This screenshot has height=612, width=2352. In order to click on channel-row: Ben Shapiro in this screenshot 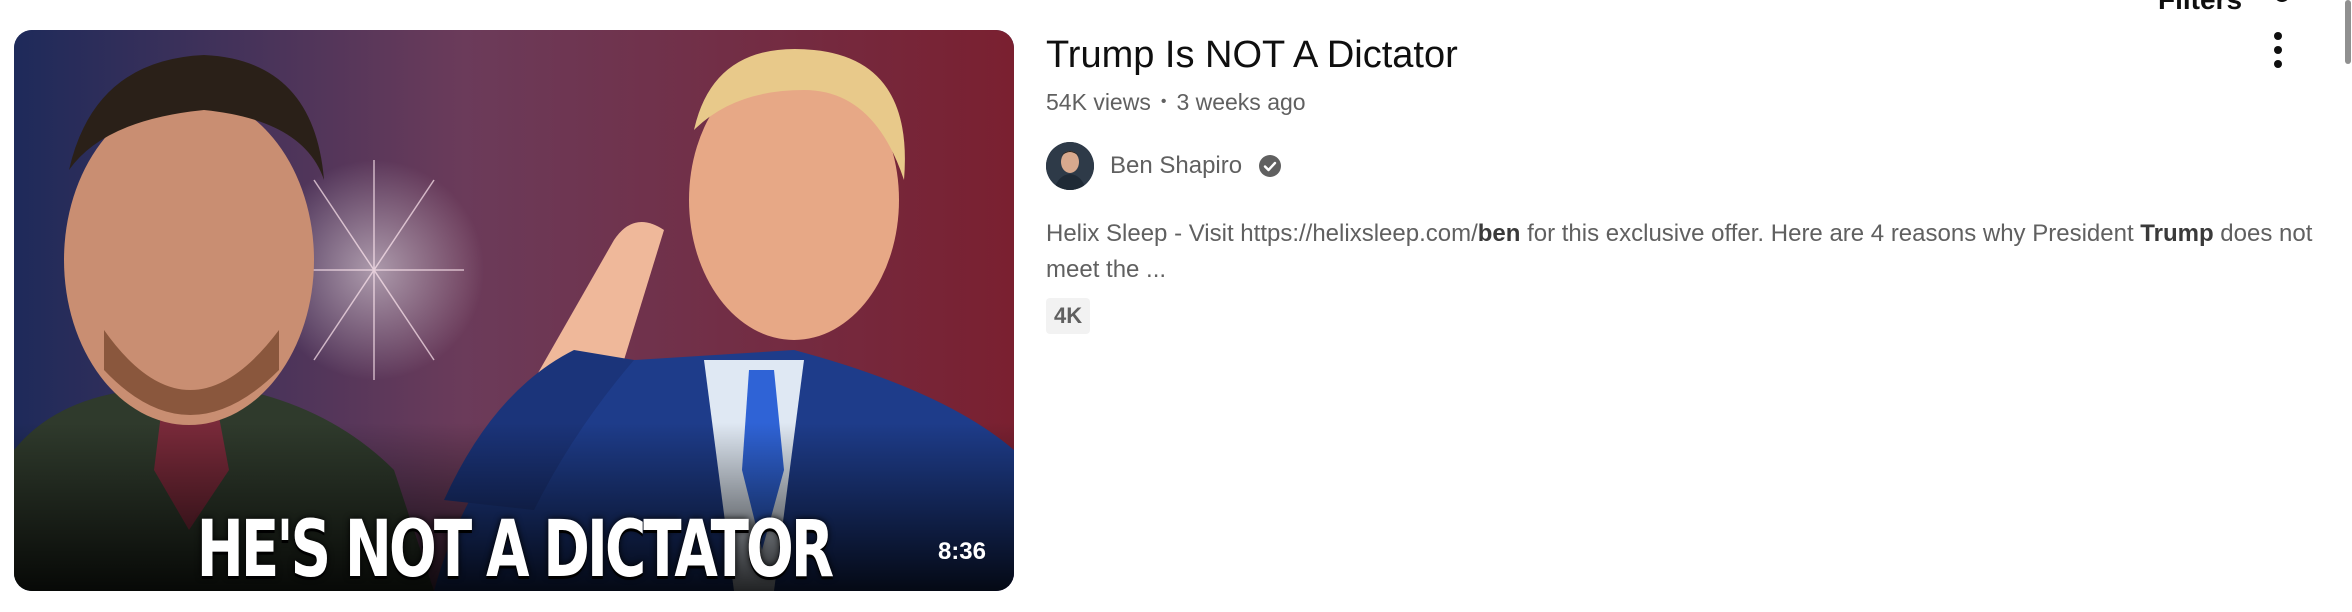, I will do `click(1676, 166)`.